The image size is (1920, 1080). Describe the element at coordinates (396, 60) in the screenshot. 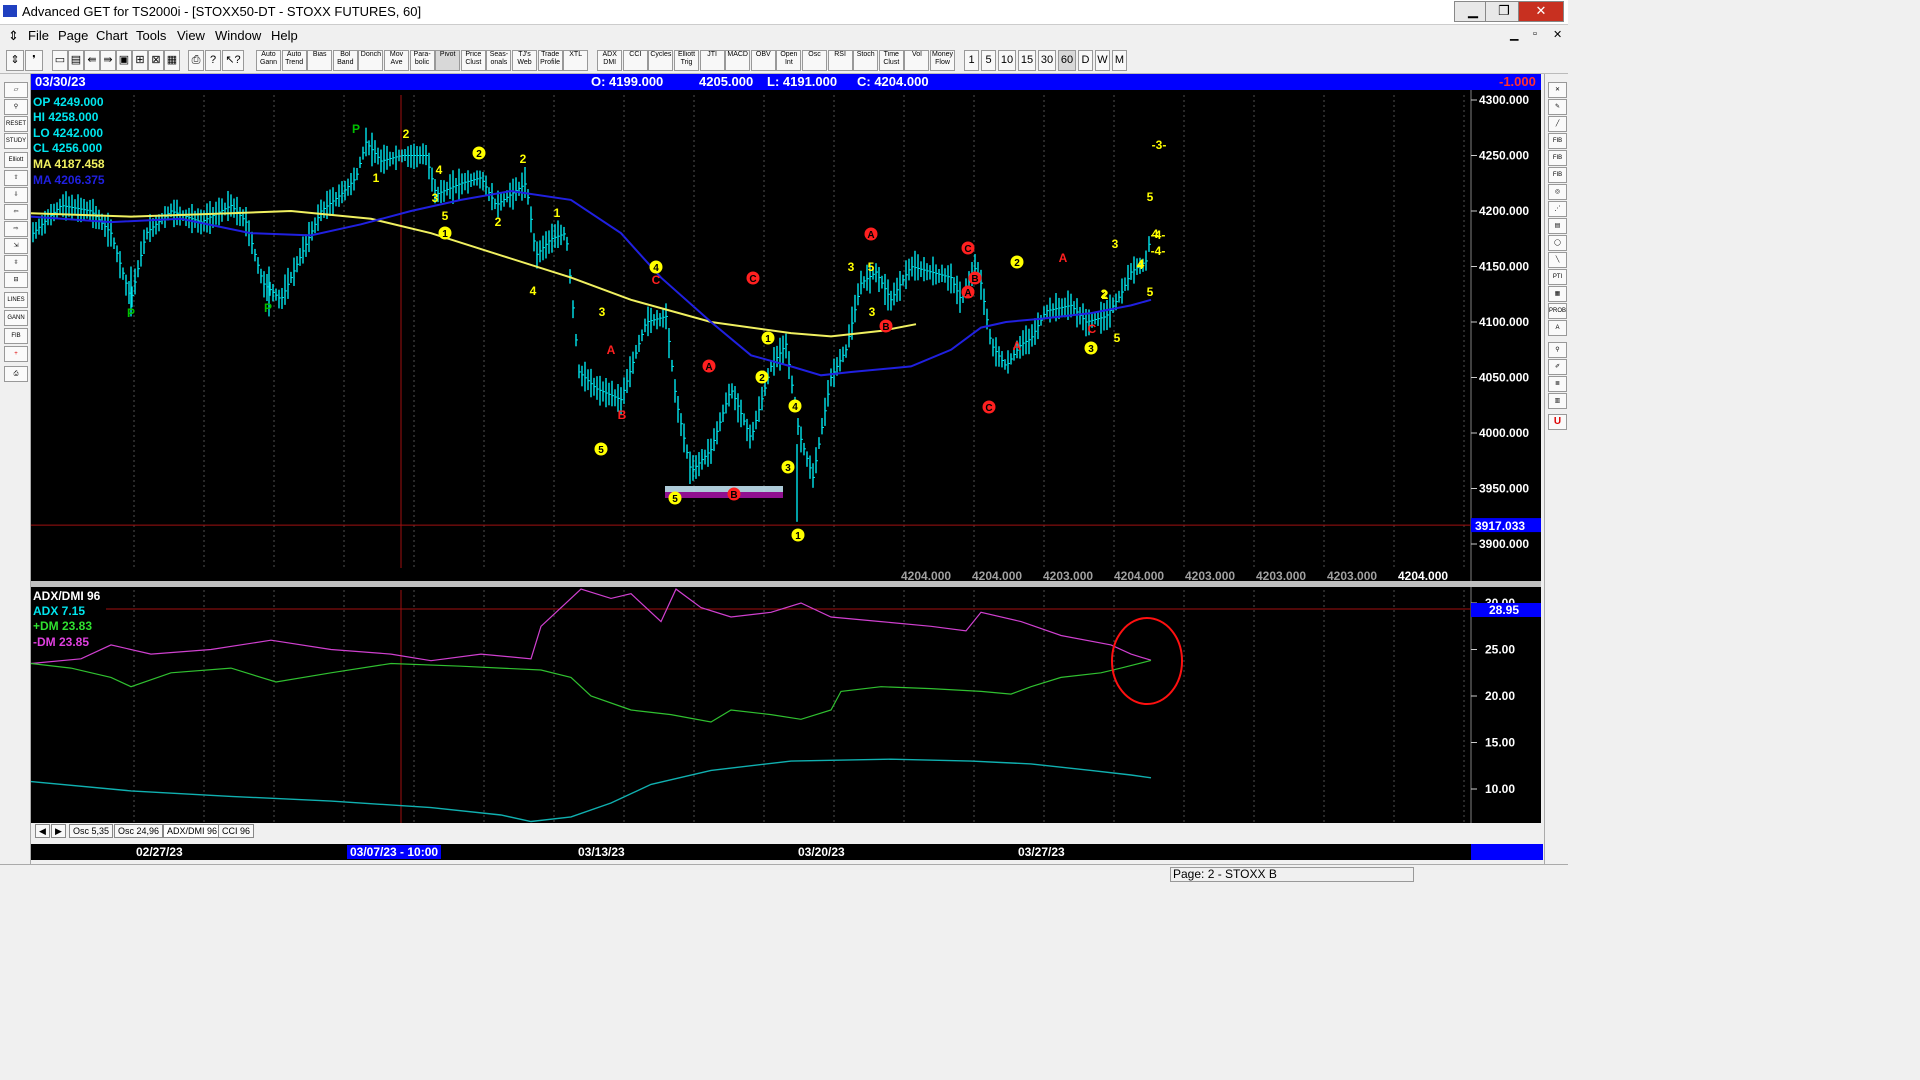

I see `study-button-mov-ave: Mov Ave` at that location.